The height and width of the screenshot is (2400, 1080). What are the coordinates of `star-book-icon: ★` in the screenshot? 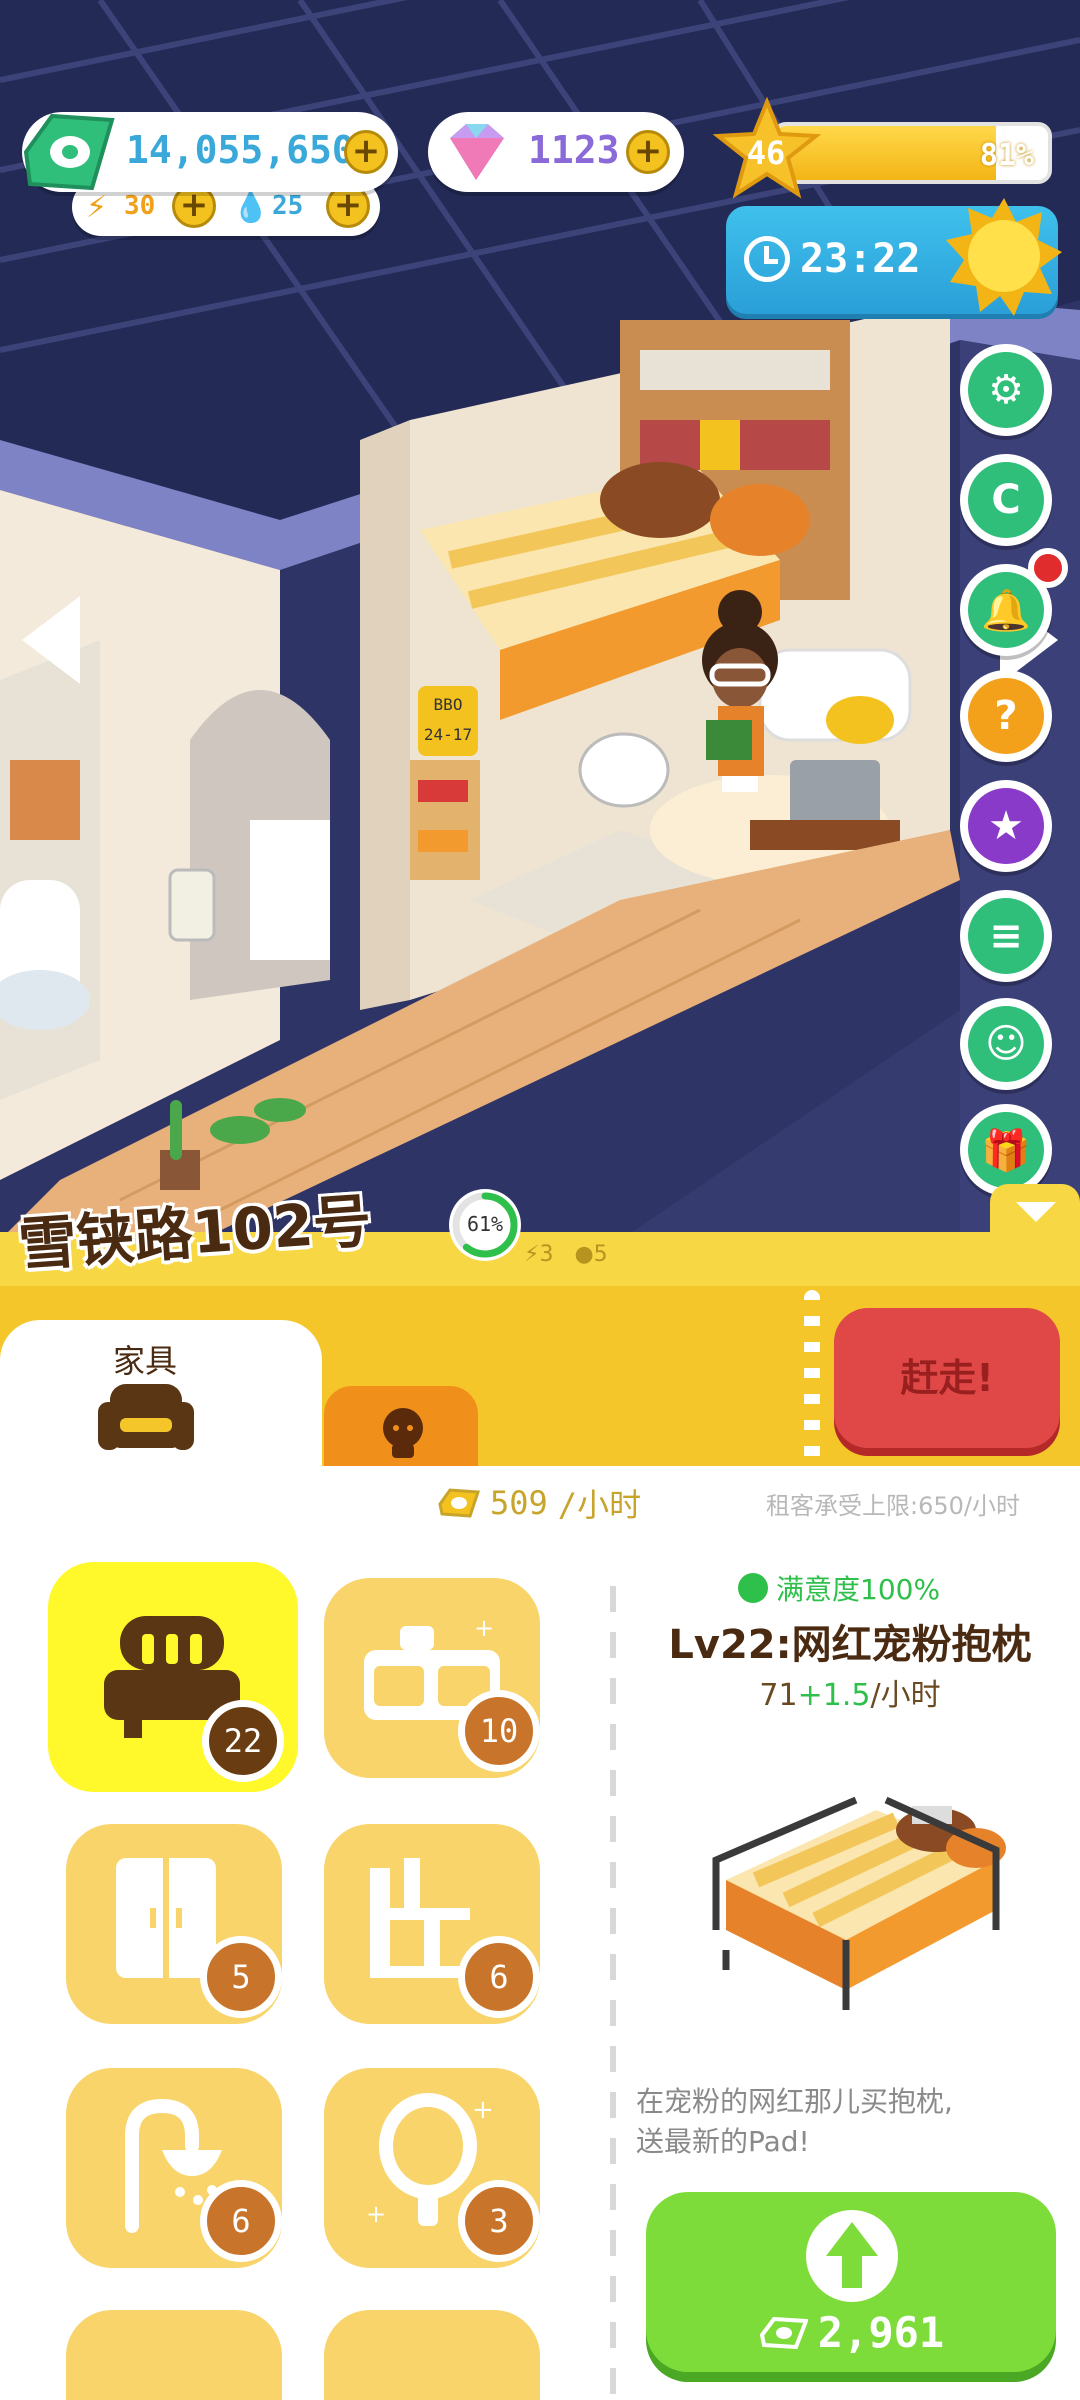 It's located at (1006, 826).